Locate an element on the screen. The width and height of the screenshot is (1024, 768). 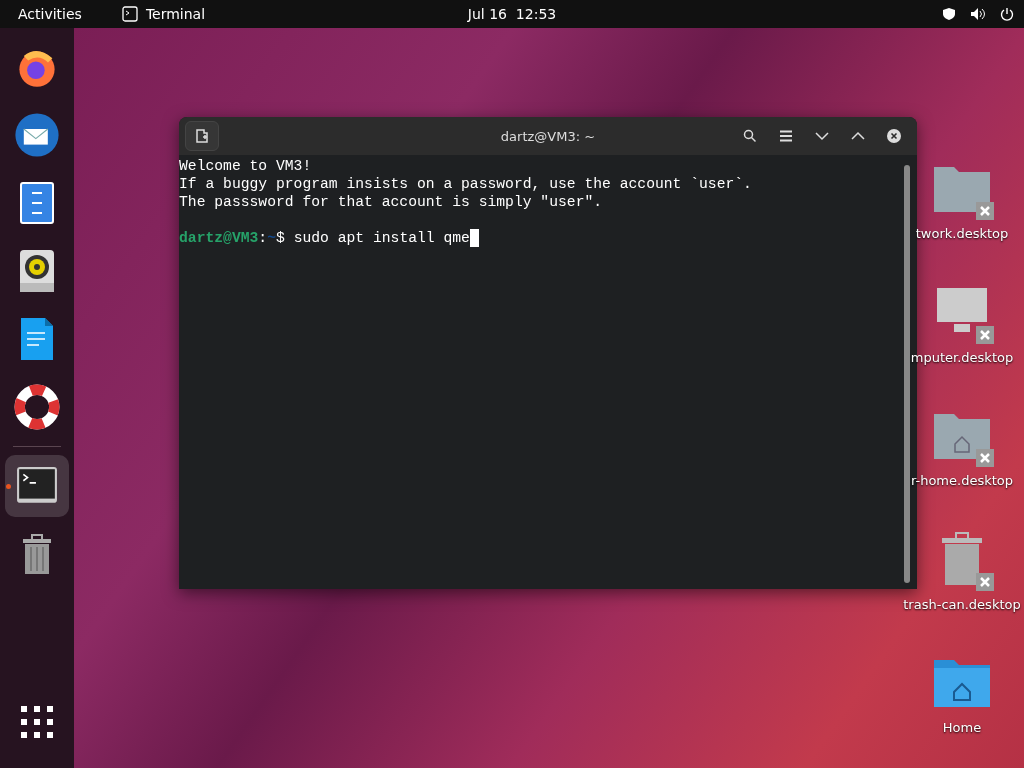
trash-icon is located at coordinates (962, 559).